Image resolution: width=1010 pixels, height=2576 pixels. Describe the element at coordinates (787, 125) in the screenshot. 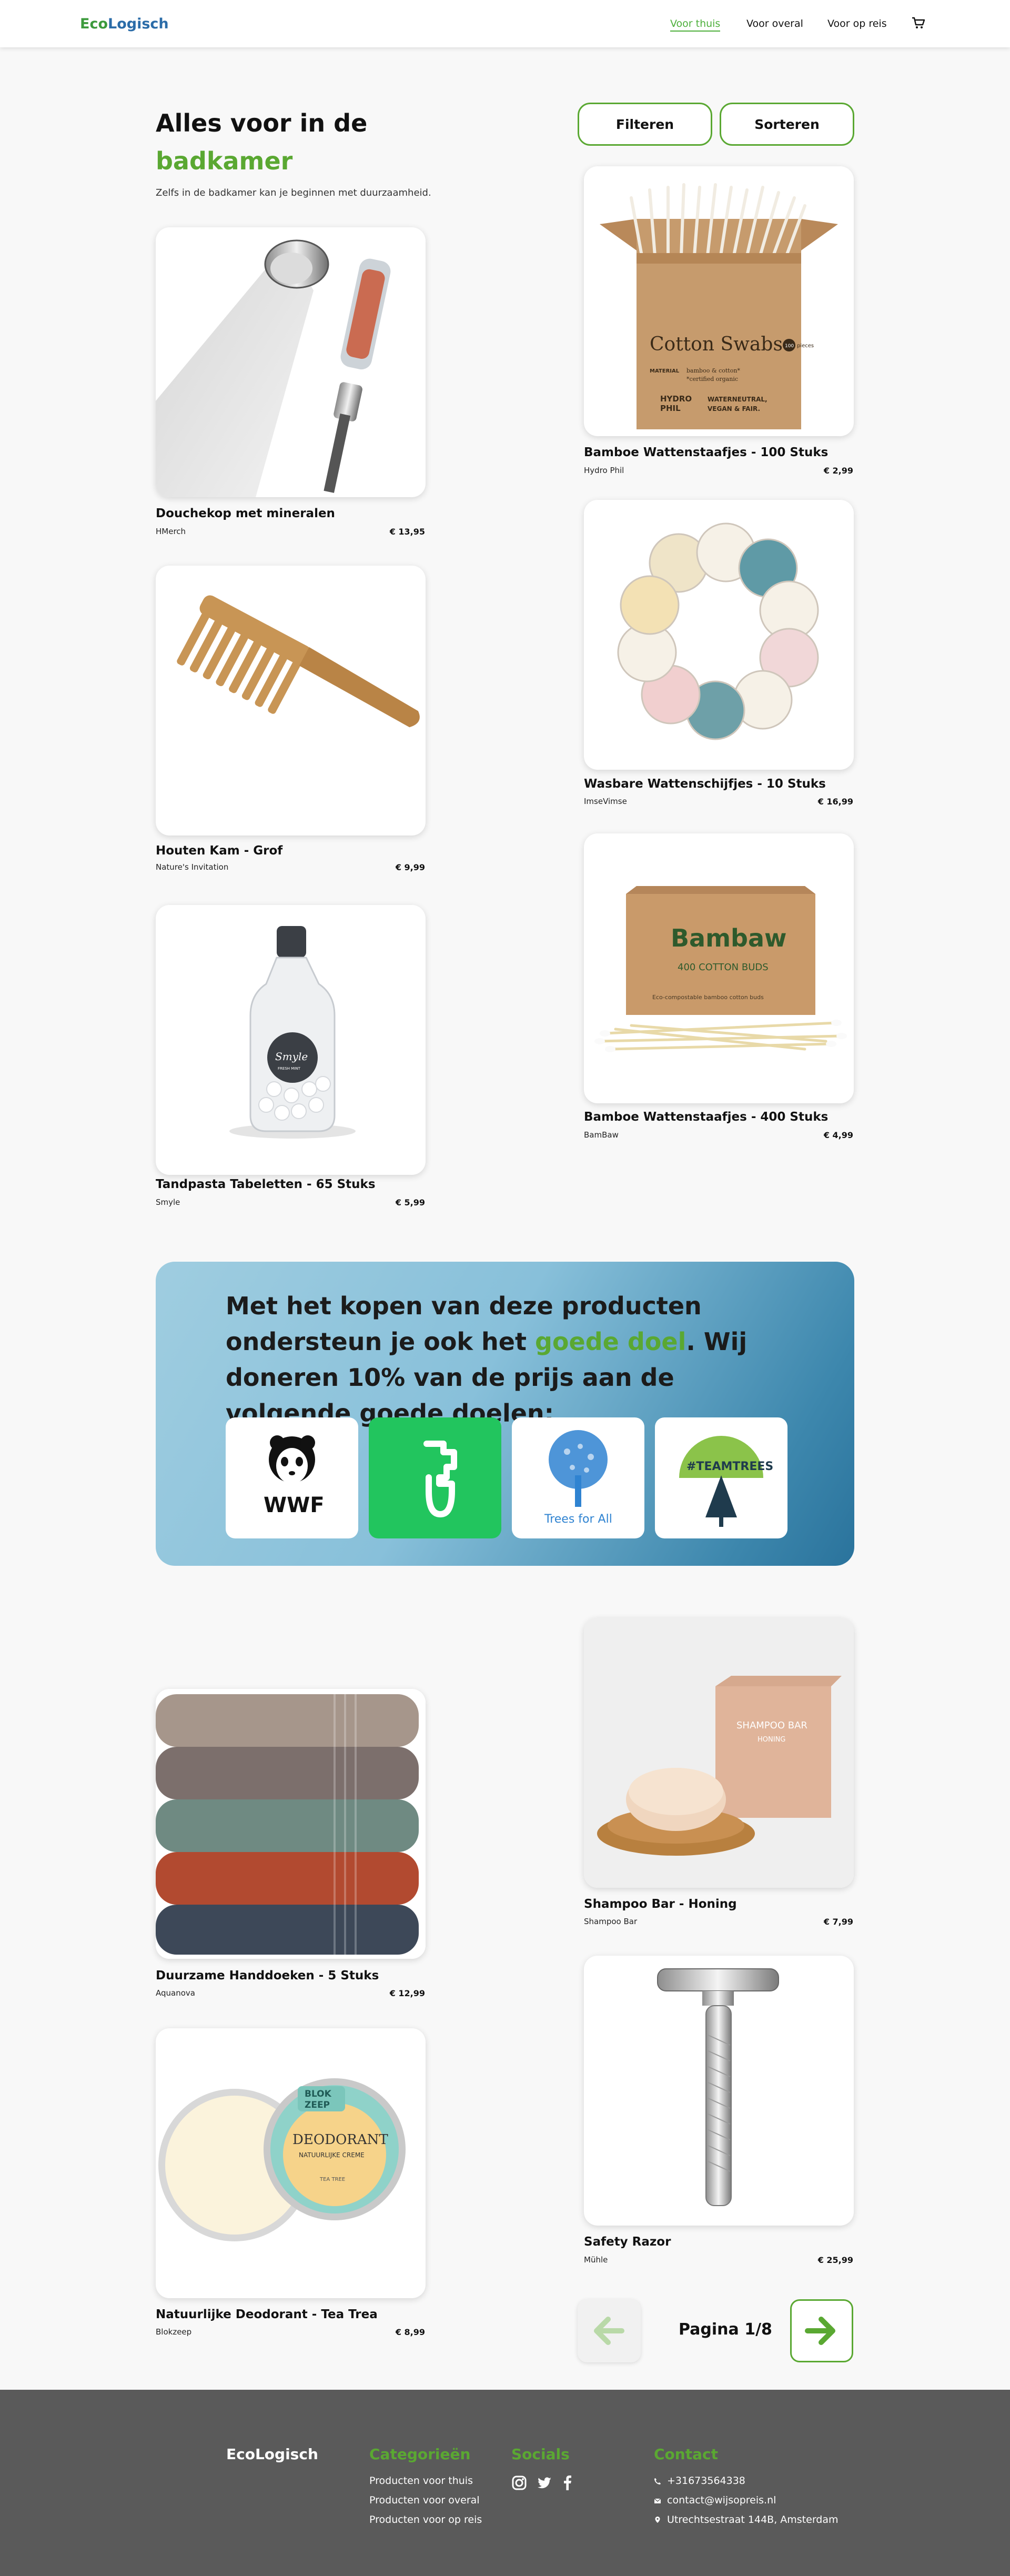

I see `sort-button: Sorteren` at that location.